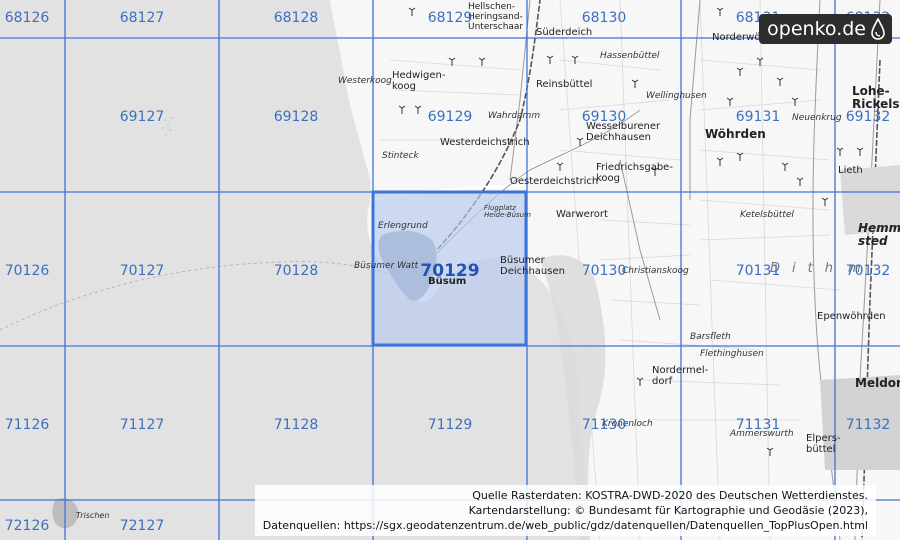 Image resolution: width=900 pixels, height=540 pixels. Describe the element at coordinates (27, 526) in the screenshot. I see `grid-cell-label: 72126` at that location.